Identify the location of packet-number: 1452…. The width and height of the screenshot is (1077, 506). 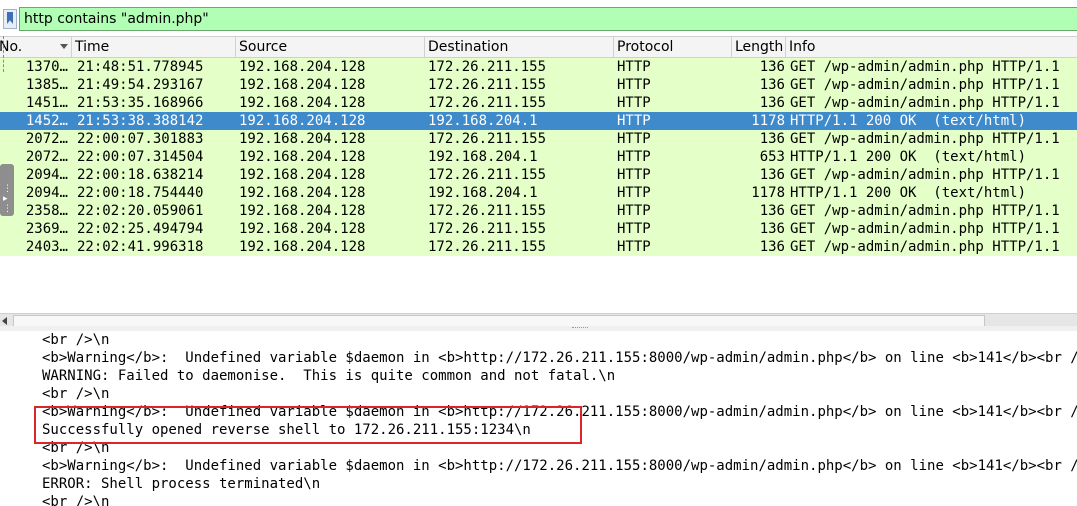
(46, 121).